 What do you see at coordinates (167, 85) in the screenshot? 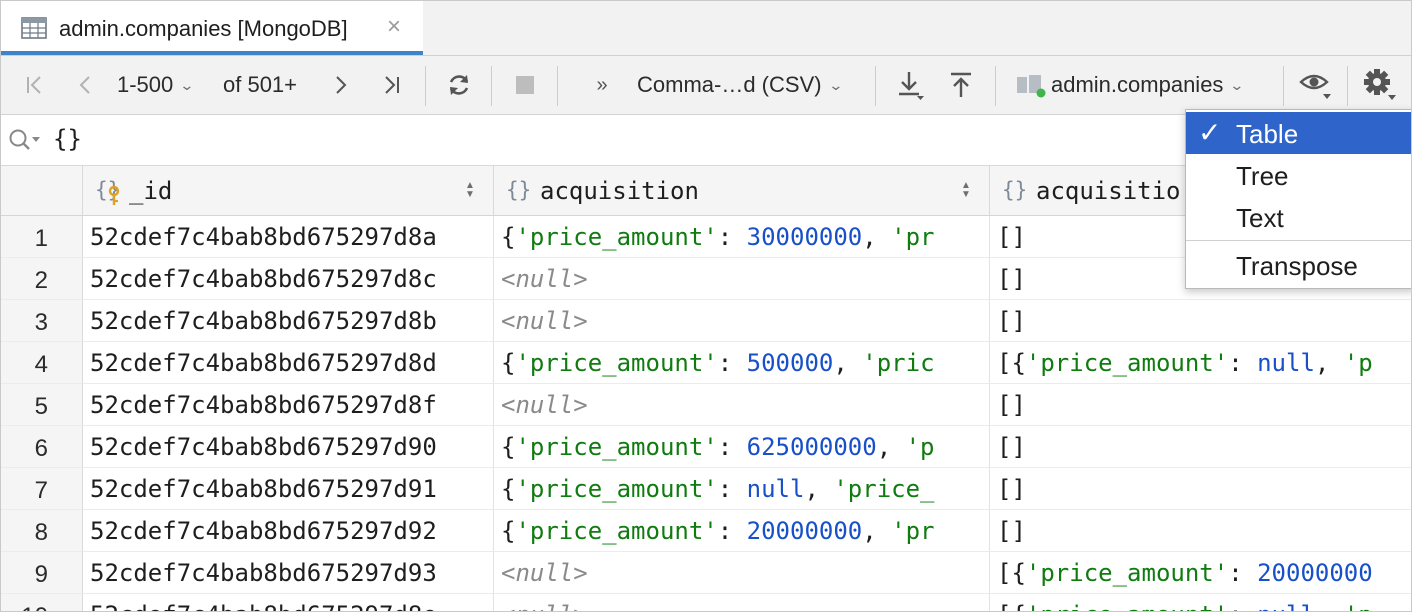
I see `page-range-dropdown: 1-500 ⌄` at bounding box center [167, 85].